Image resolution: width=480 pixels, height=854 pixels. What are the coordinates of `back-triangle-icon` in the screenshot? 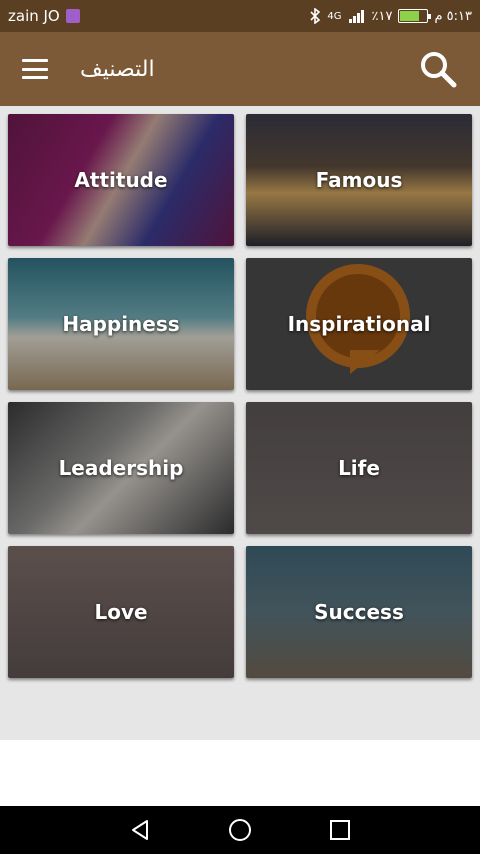 It's located at (140, 830).